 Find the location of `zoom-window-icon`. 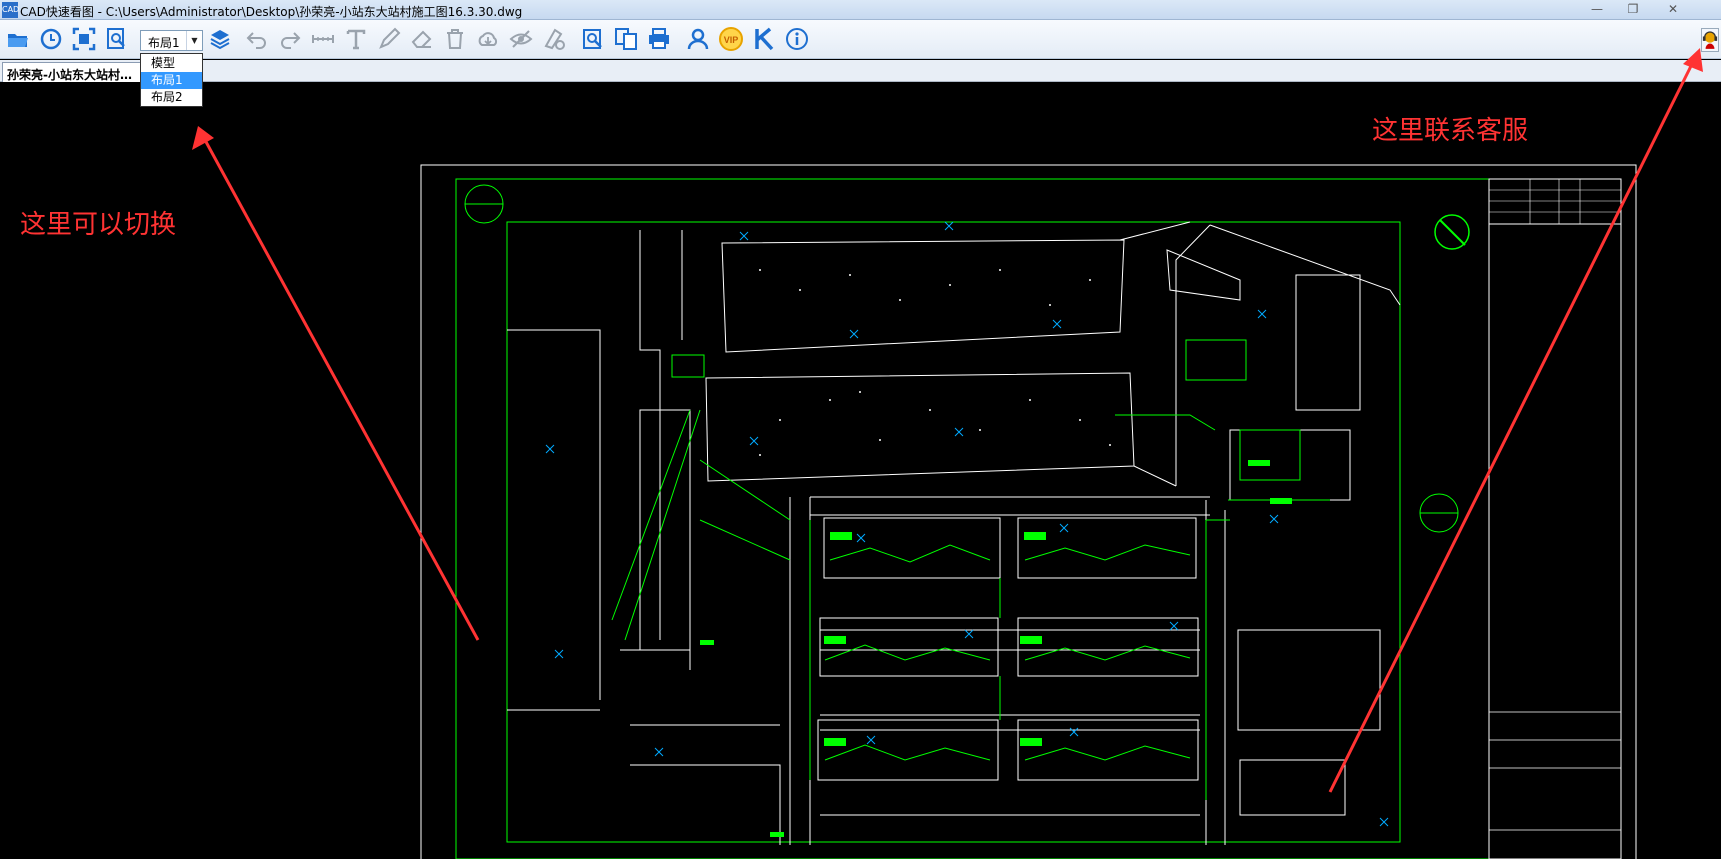

zoom-window-icon is located at coordinates (117, 39).